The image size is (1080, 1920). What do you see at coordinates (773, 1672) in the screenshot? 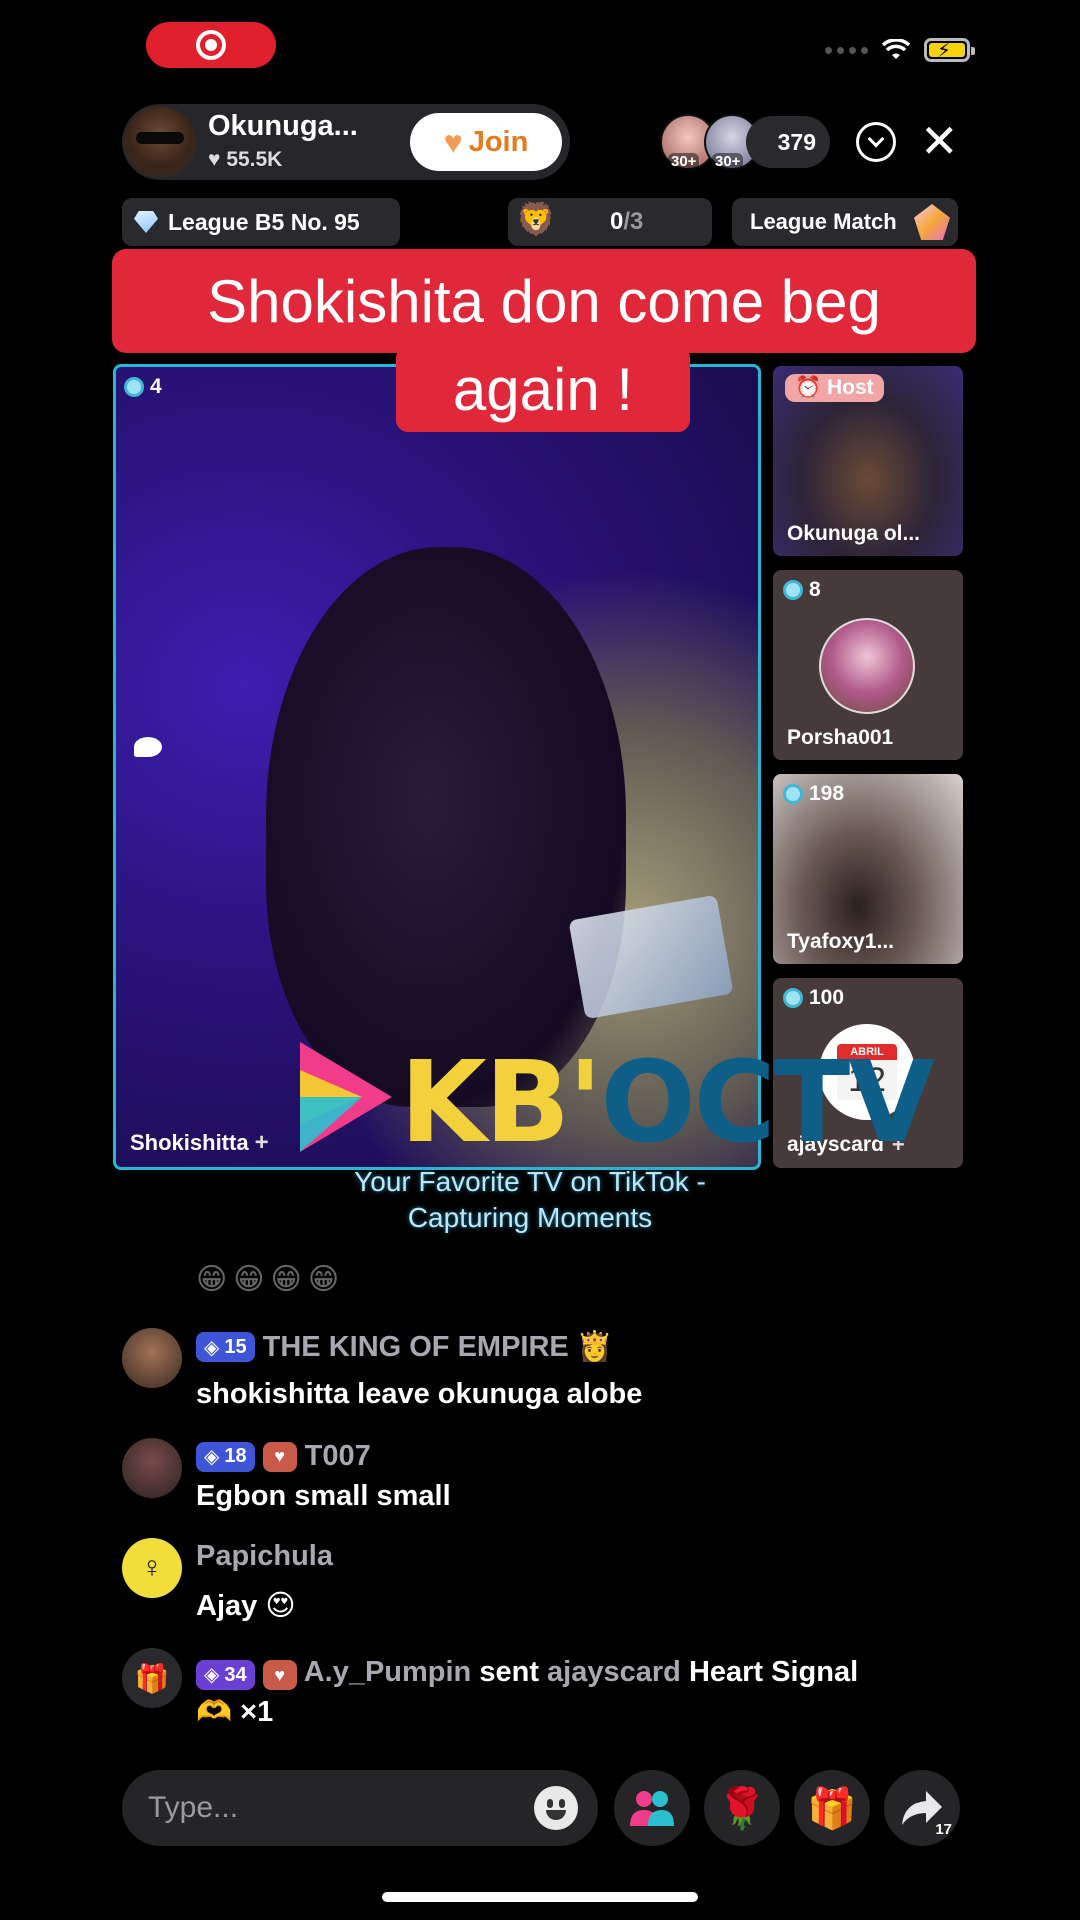
I see `gift-name: Heart Signal` at bounding box center [773, 1672].